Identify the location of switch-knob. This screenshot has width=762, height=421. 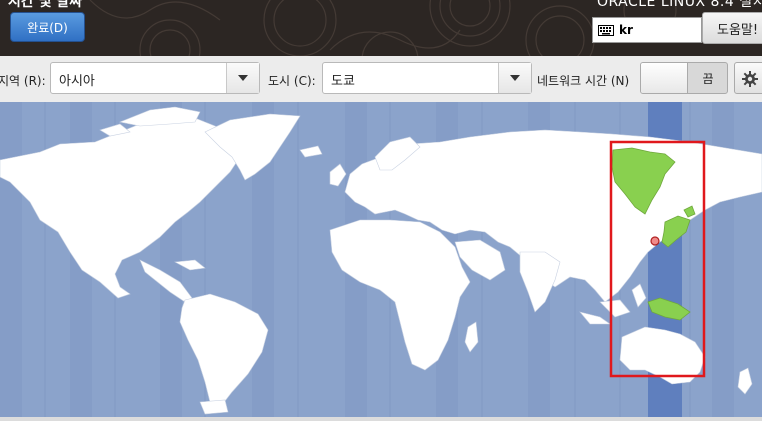
(664, 78).